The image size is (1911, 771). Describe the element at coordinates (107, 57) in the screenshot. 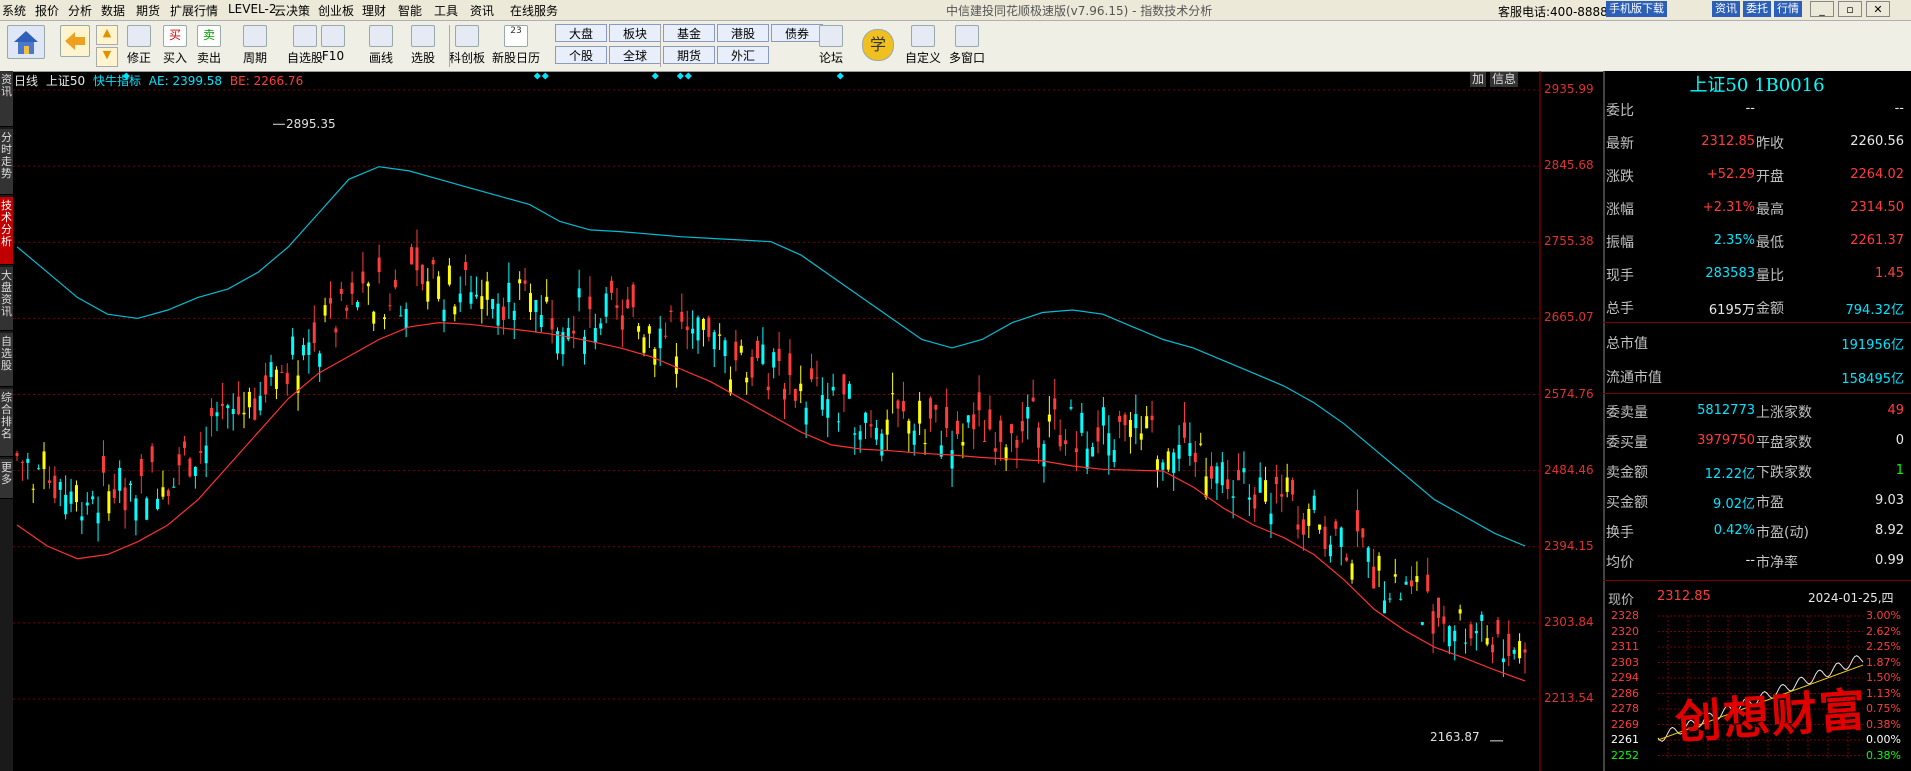

I see `down-arrow-icon: ▼` at that location.